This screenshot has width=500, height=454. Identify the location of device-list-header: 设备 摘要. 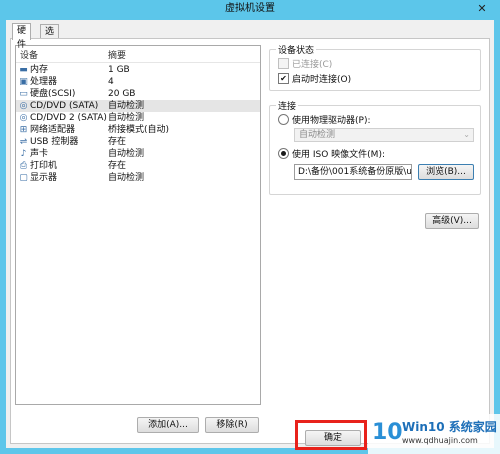
(138, 54).